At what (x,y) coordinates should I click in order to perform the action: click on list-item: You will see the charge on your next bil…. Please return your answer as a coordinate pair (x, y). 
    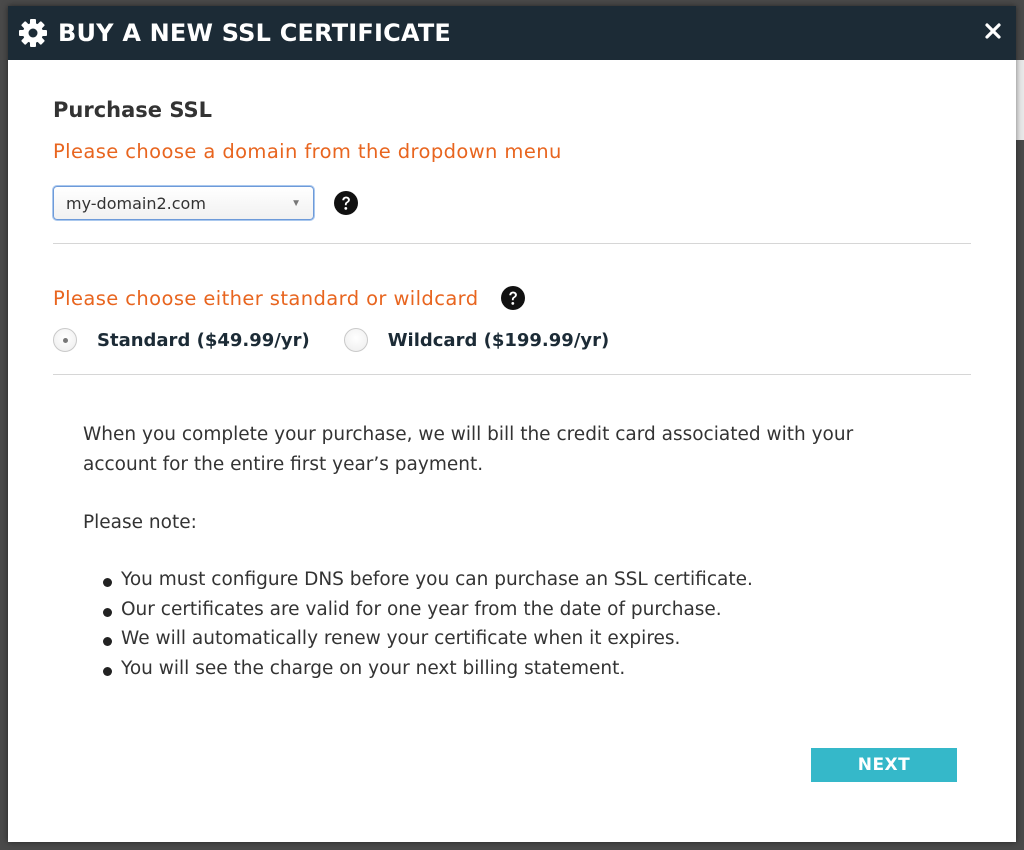
    Looking at the image, I should click on (537, 669).